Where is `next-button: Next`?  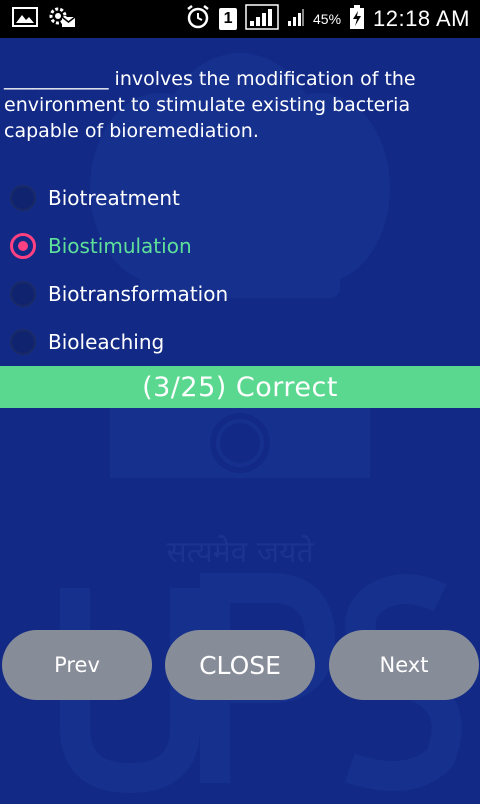 next-button: Next is located at coordinates (404, 665).